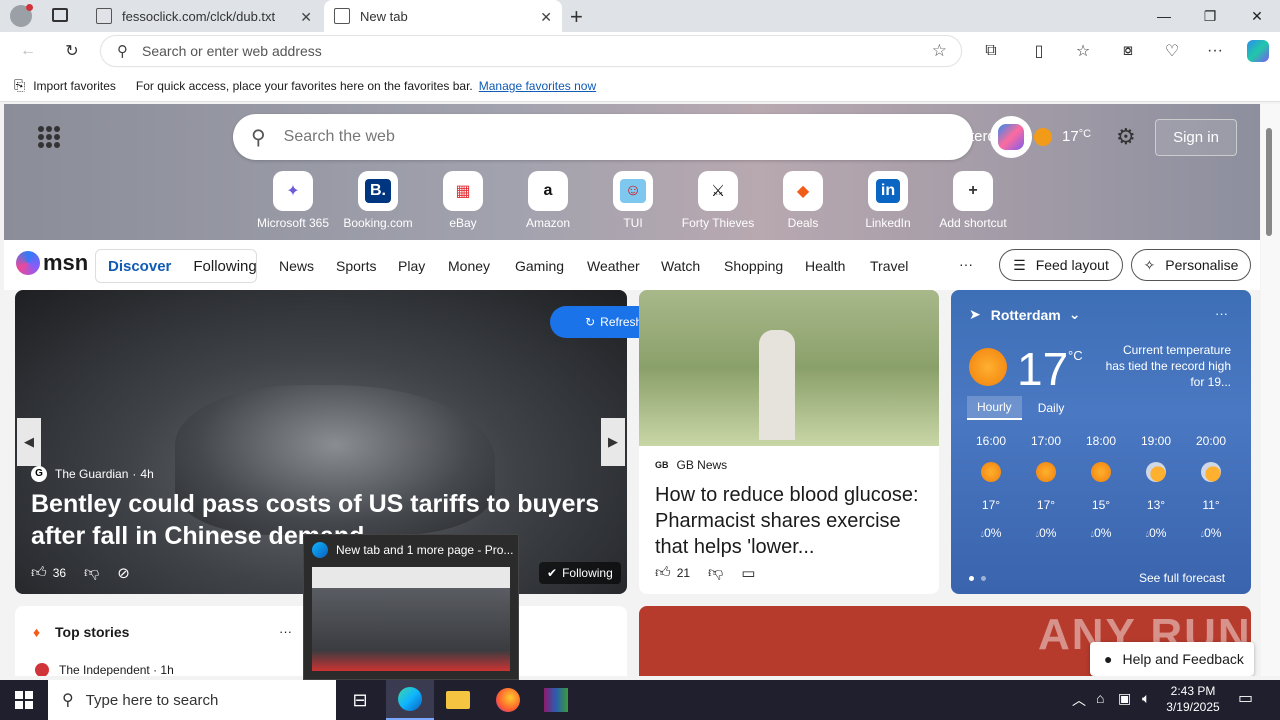 The image size is (1280, 720). I want to click on story-image, so click(789, 368).